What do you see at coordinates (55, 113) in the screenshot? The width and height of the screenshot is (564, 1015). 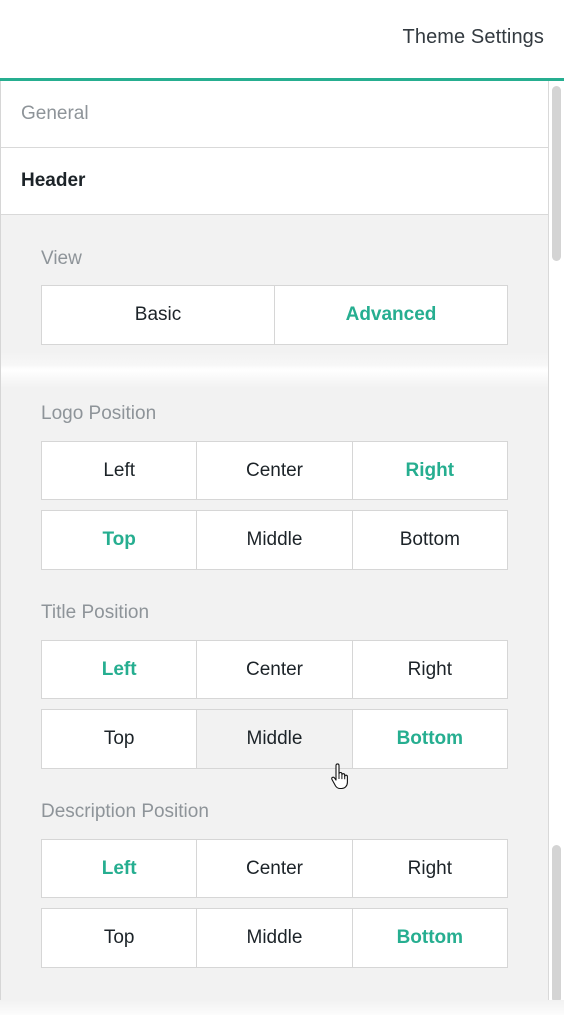 I see `nav-item-label: General` at bounding box center [55, 113].